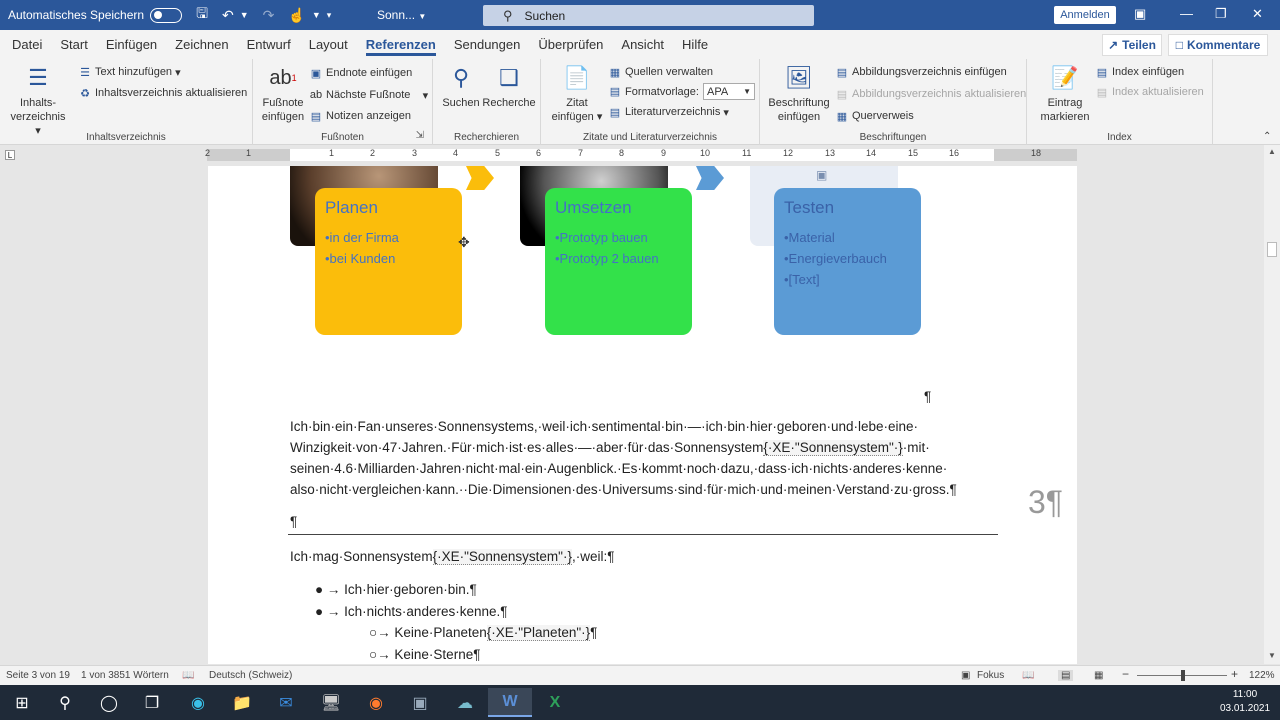 This screenshot has height=720, width=1280. What do you see at coordinates (483, 633) in the screenshot?
I see `sub-list-item: ○→ Keine·Planeten{·XE·"Planeten"·}¶` at bounding box center [483, 633].